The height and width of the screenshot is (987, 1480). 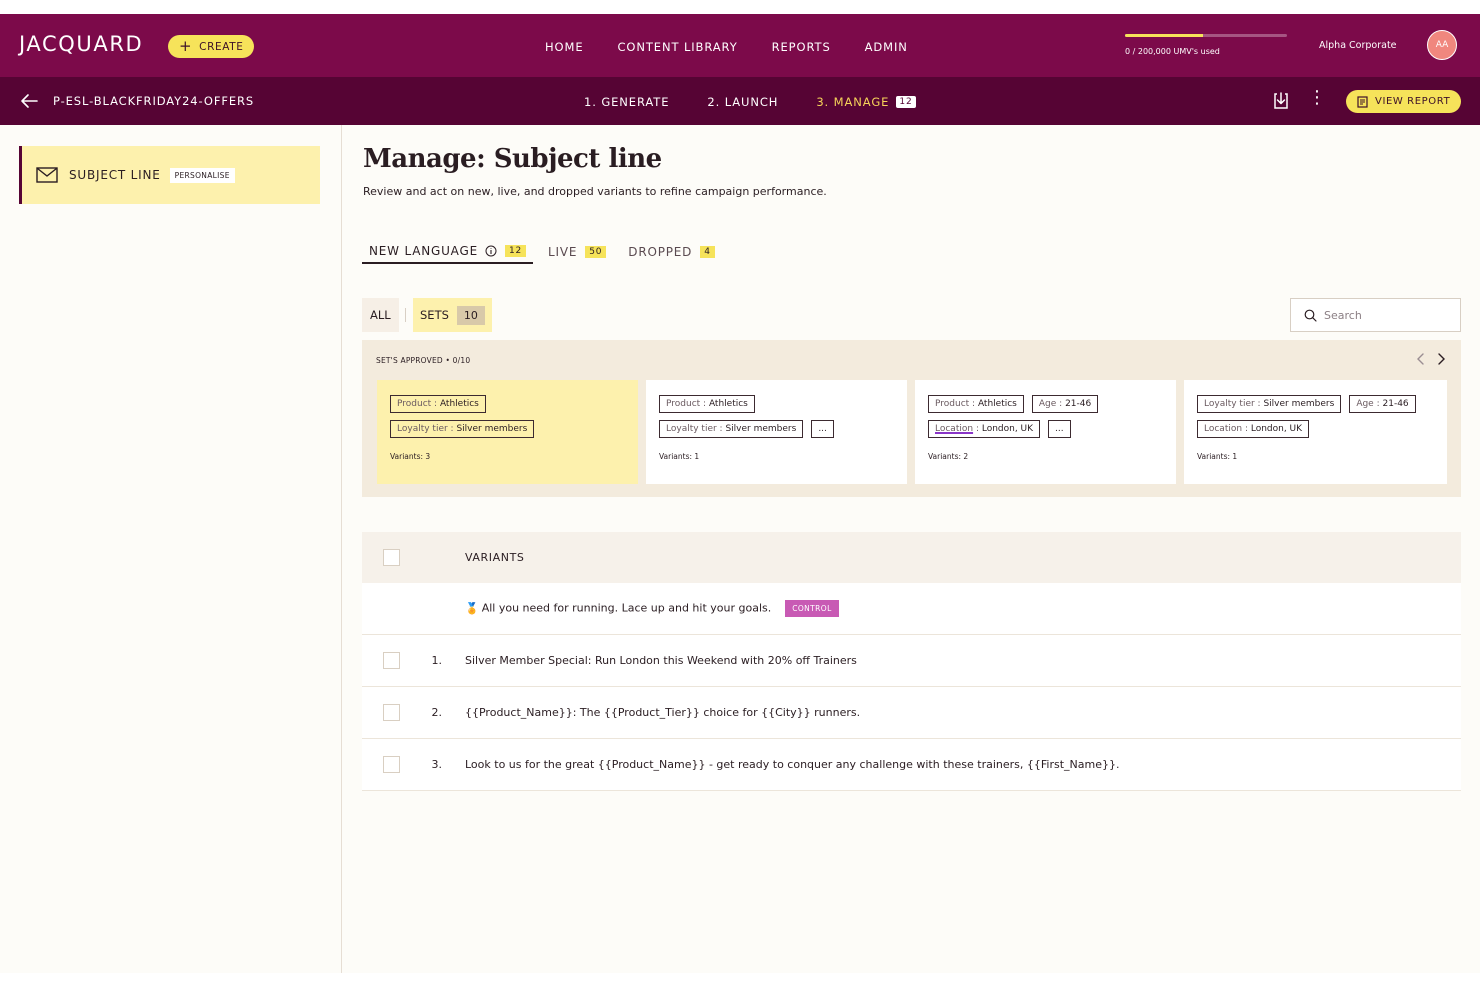 What do you see at coordinates (221, 46) in the screenshot?
I see `create-label: CREATE` at bounding box center [221, 46].